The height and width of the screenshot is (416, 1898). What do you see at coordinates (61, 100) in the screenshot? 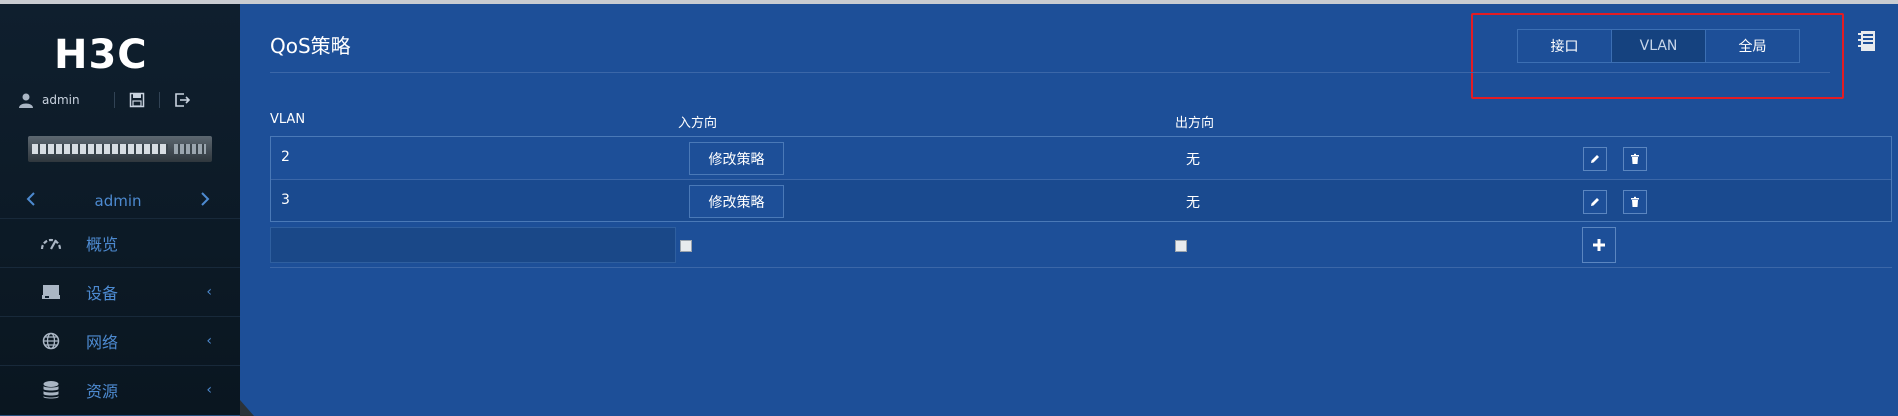
I see `username: admin` at bounding box center [61, 100].